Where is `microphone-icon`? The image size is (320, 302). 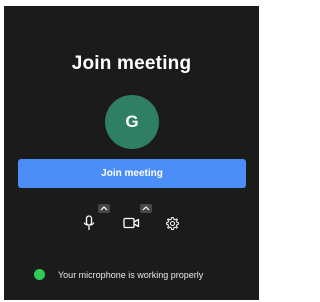 microphone-icon is located at coordinates (89, 222).